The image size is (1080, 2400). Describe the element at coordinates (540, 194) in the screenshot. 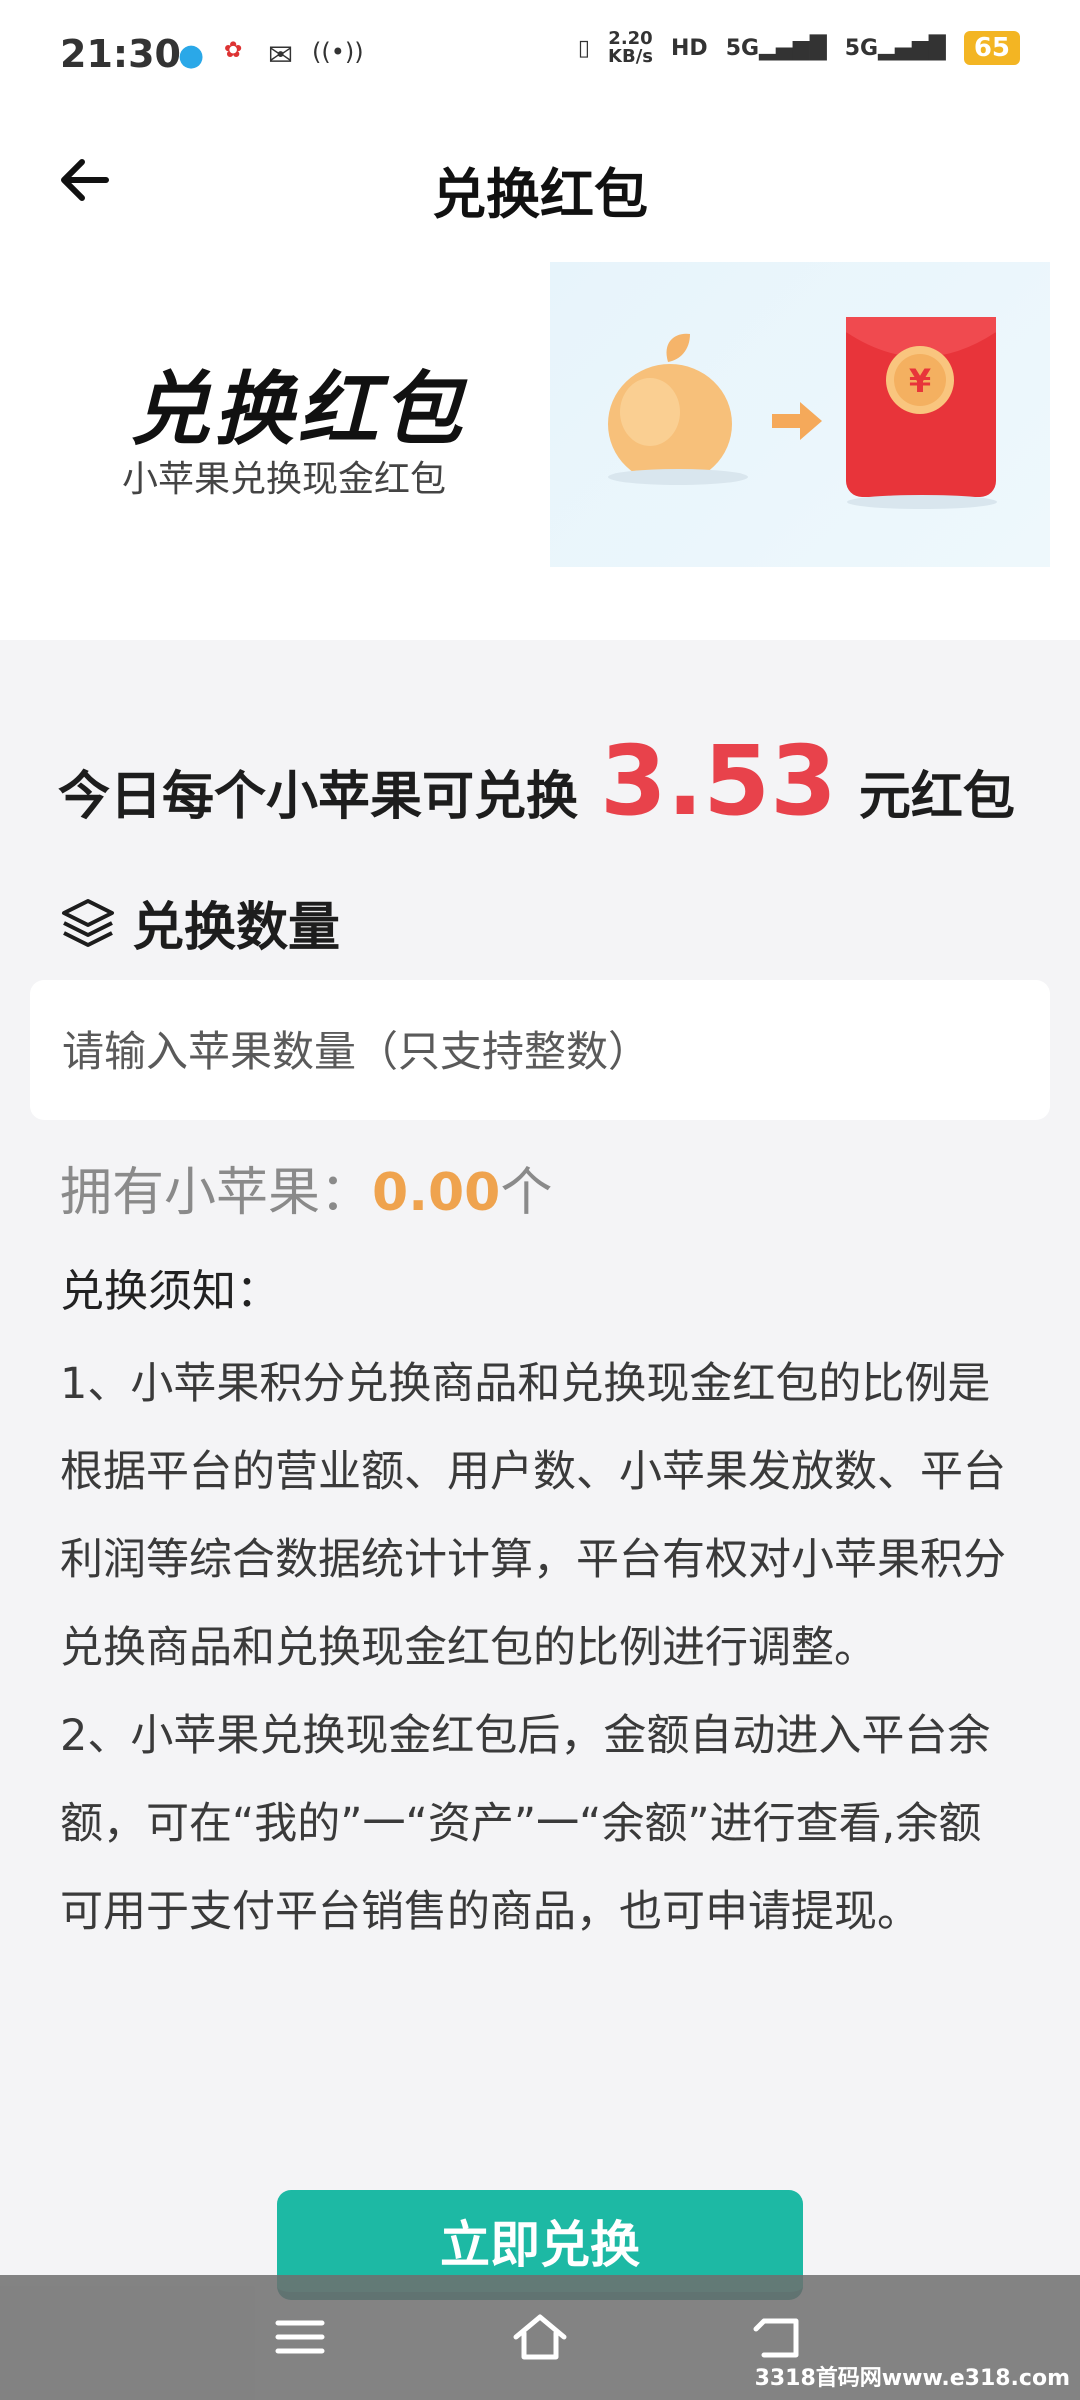

I see `page-title: 兑换红包` at that location.